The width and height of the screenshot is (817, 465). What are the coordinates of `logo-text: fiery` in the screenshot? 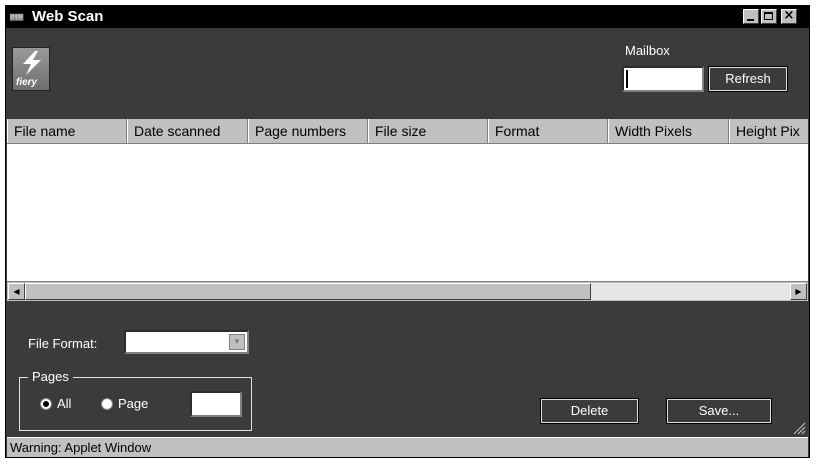 It's located at (27, 82).